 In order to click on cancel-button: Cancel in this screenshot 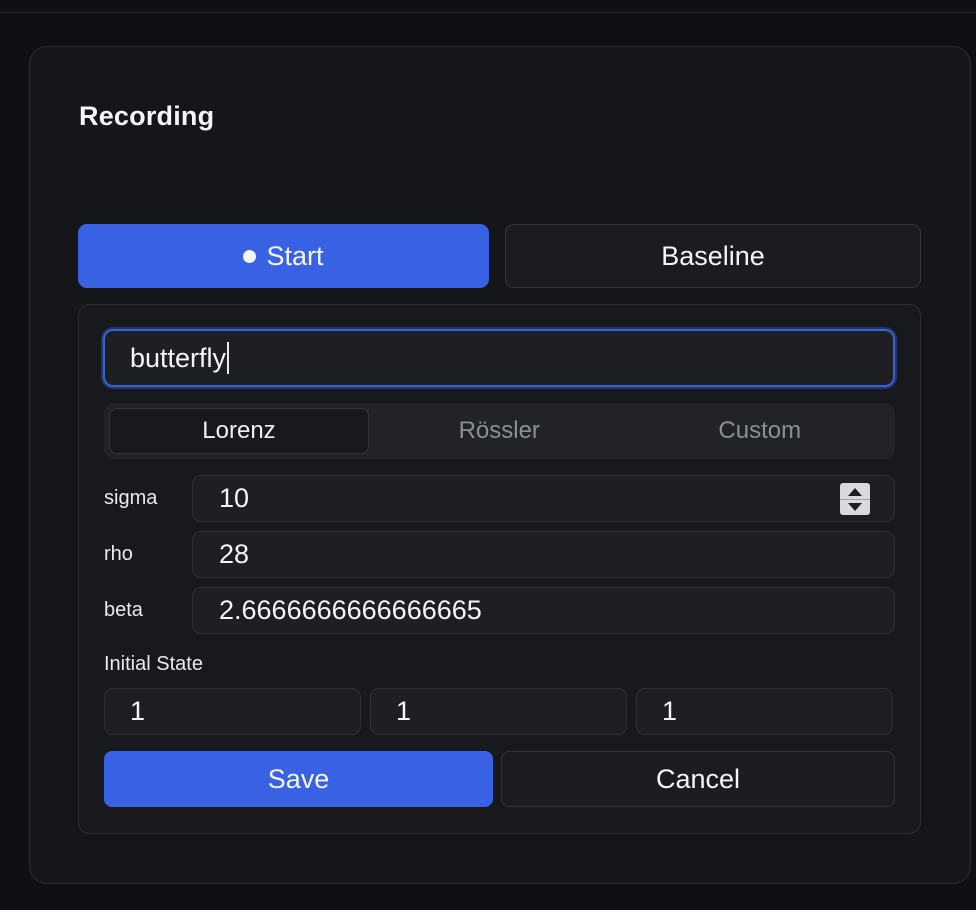, I will do `click(698, 779)`.